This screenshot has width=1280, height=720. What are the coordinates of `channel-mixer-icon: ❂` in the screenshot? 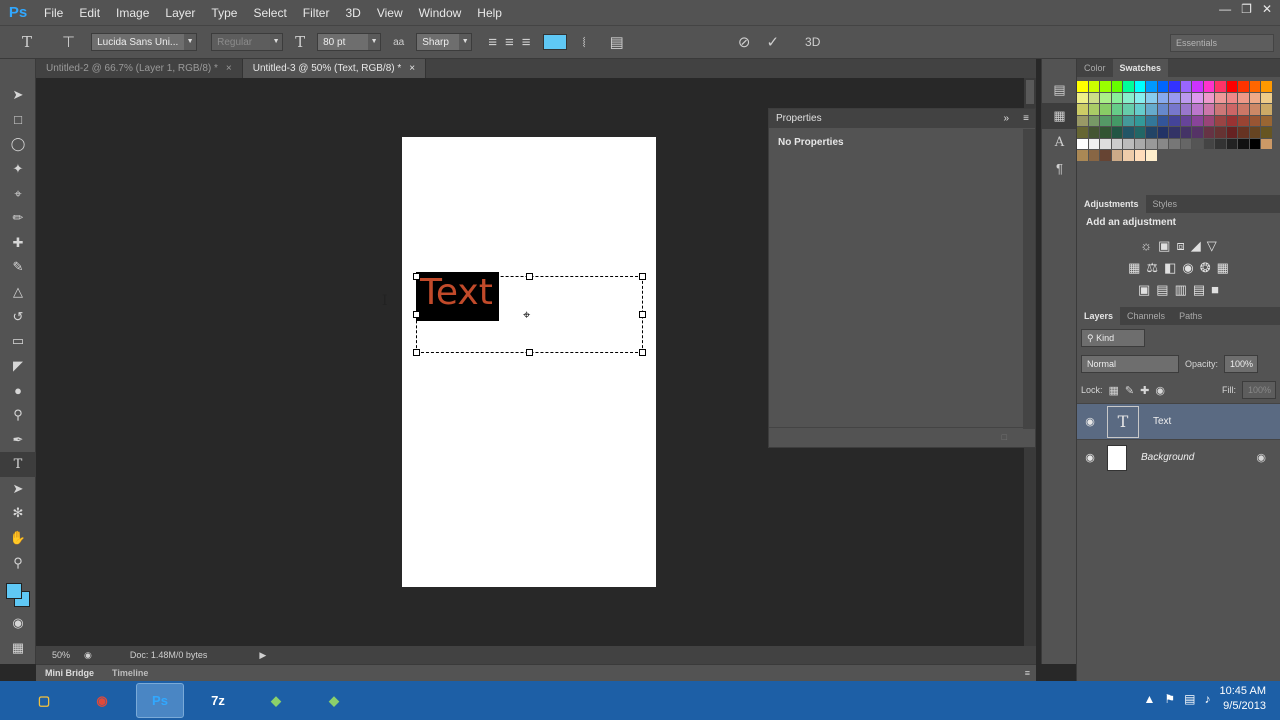 It's located at (1205, 268).